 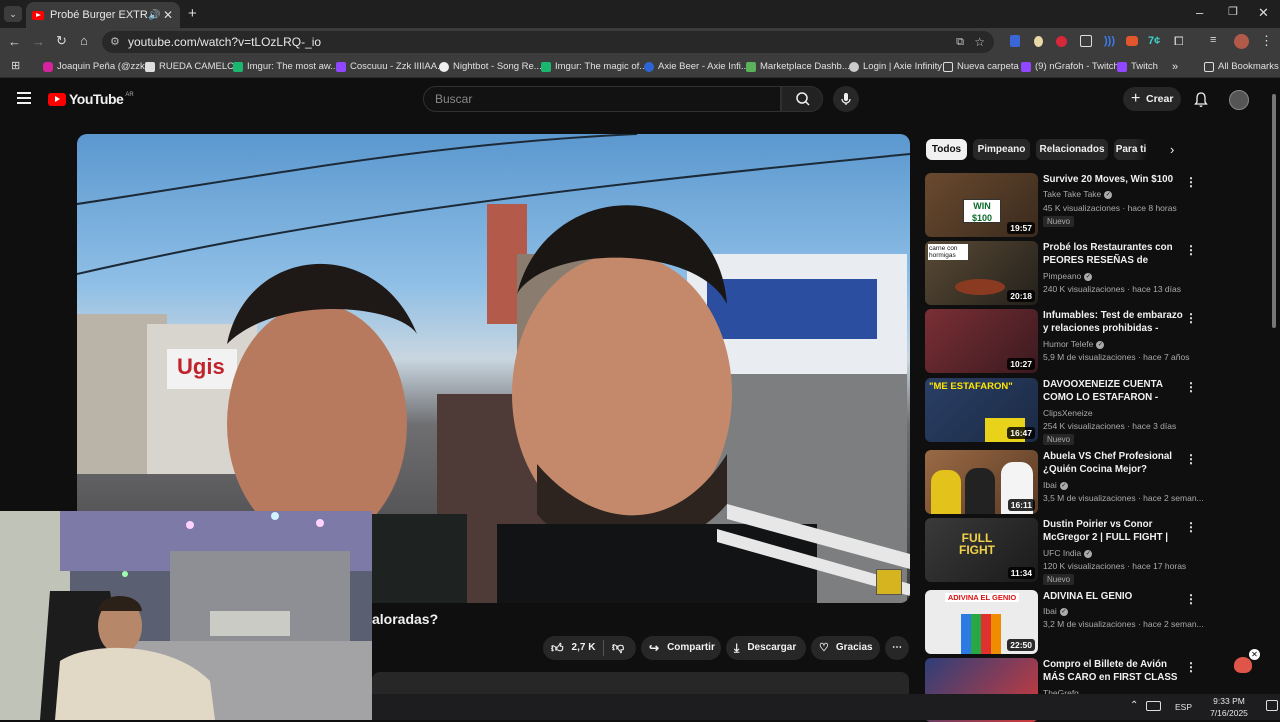 I want to click on video-thumbnail: 16:11, so click(x=981, y=482).